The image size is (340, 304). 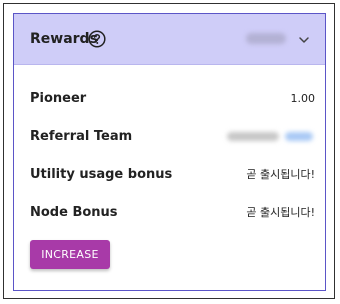 What do you see at coordinates (70, 254) in the screenshot?
I see `increase-button: INCREASE` at bounding box center [70, 254].